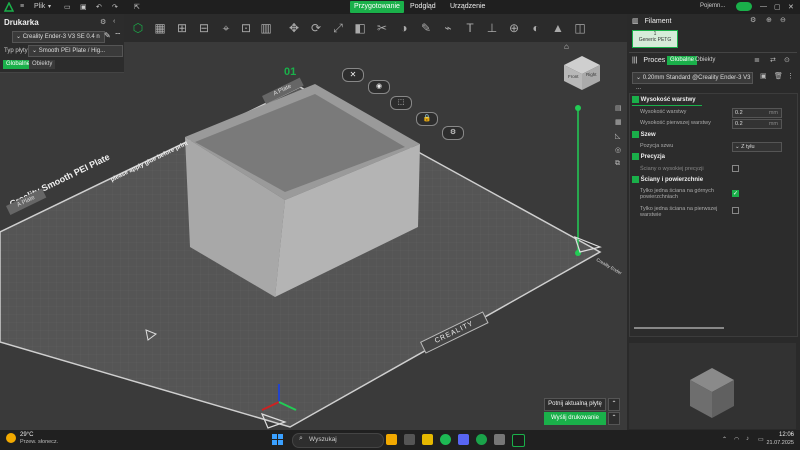 The image size is (800, 450). What do you see at coordinates (618, 150) in the screenshot?
I see `support-icon: ◎` at bounding box center [618, 150].